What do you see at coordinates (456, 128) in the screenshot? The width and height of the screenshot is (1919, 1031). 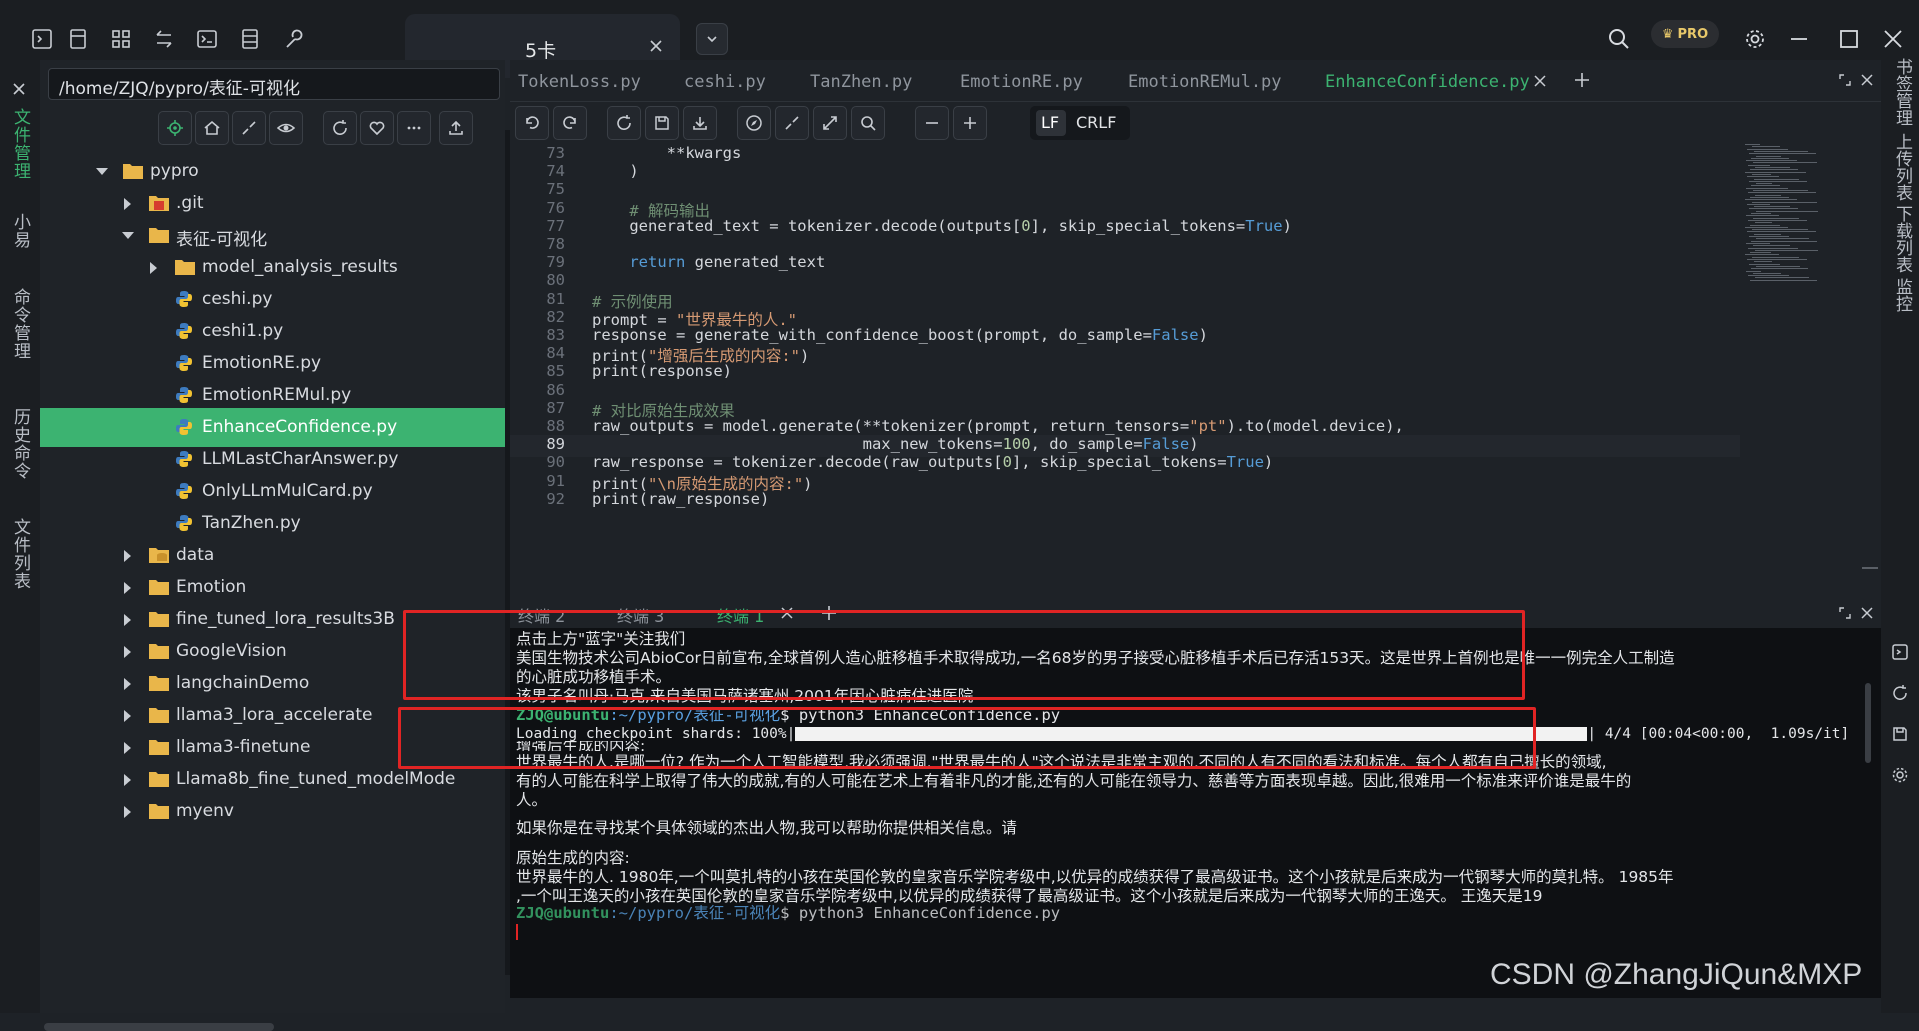 I see `upload-button` at bounding box center [456, 128].